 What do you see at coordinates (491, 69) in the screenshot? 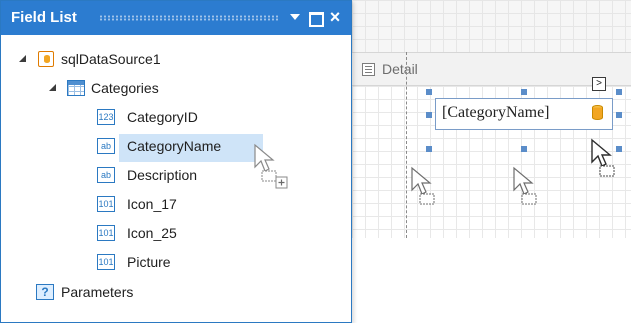
I see `detail-band-header: Detail` at bounding box center [491, 69].